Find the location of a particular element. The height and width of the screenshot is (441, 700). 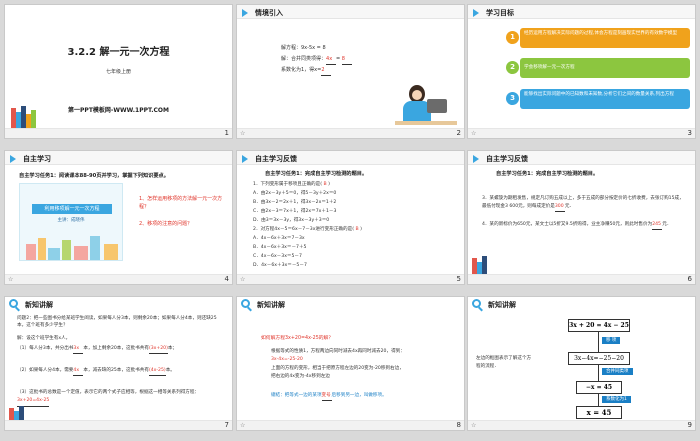

flow-step-4: x = 45 is located at coordinates (599, 412).